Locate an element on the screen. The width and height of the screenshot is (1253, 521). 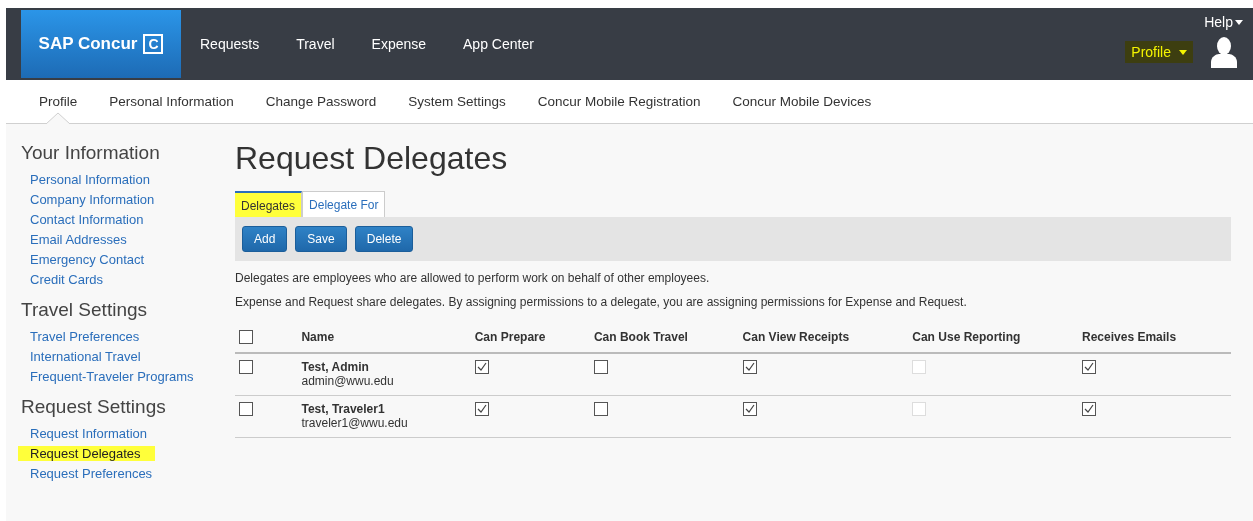
subnav-tab: Personal Information is located at coordinates (171, 101).